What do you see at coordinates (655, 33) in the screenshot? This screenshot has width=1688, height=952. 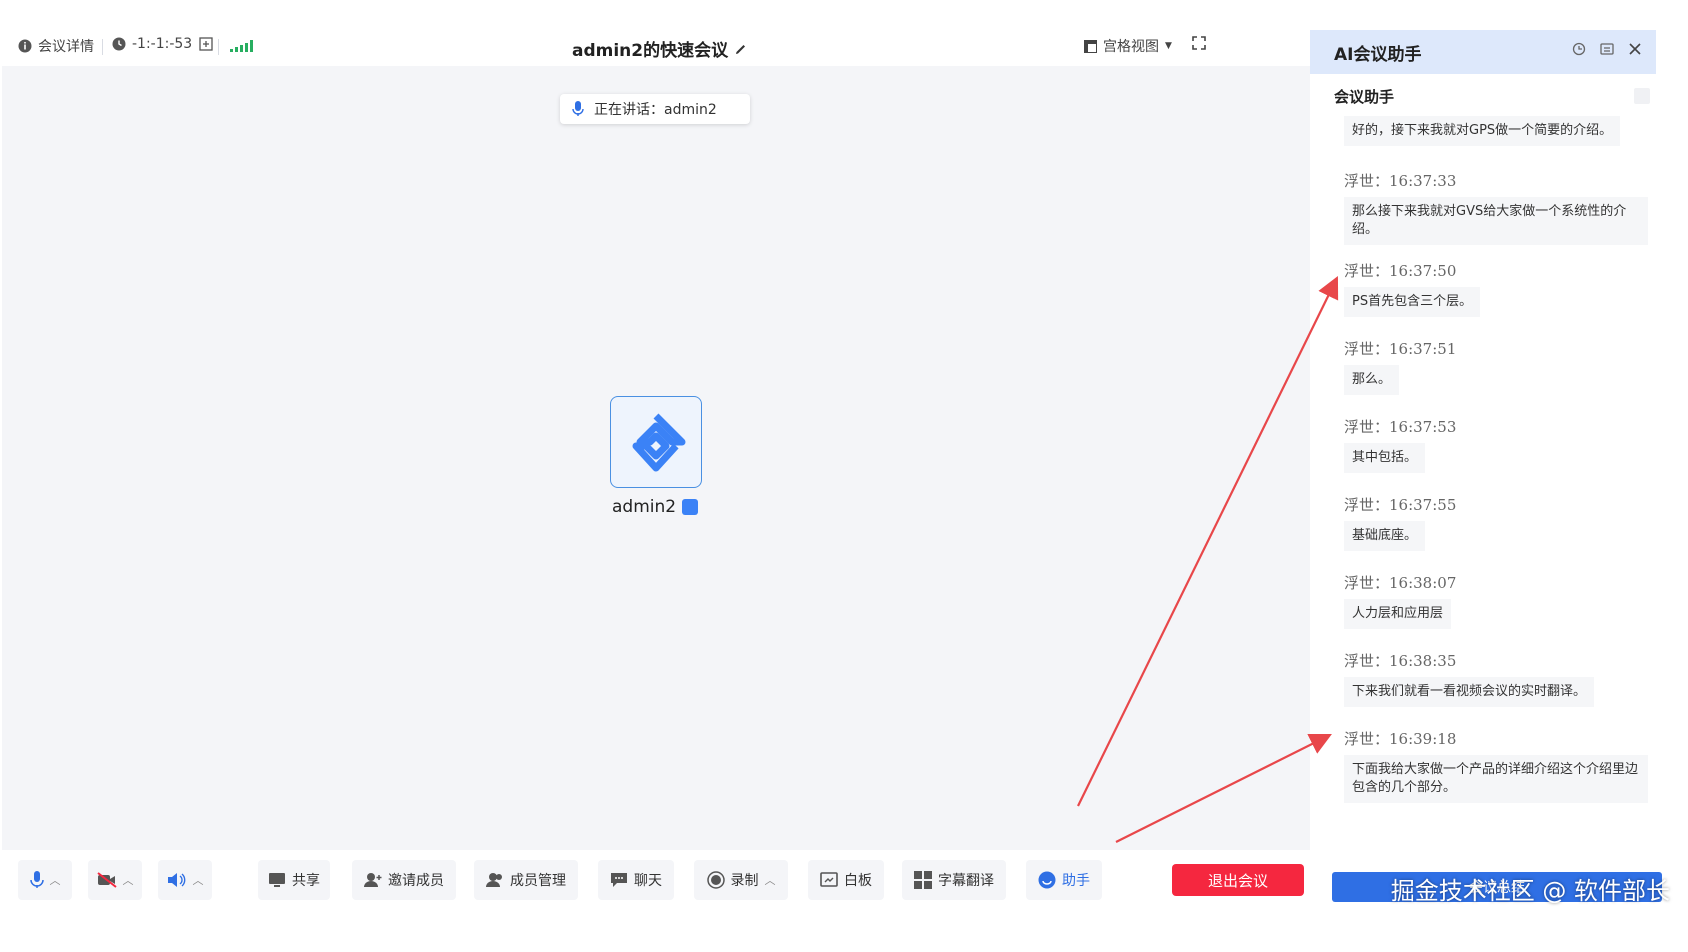 I see `top-bar: 会议详情 -1:-1:-53 admin2的快速会议 宫格视图 ▼` at bounding box center [655, 33].